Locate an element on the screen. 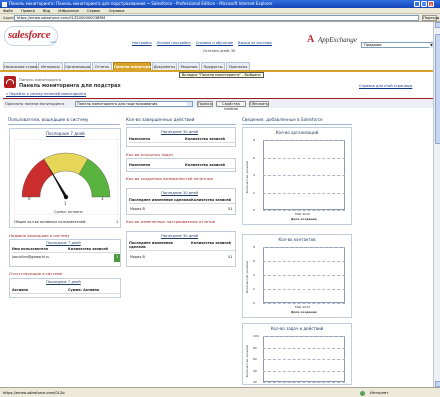  gauge-chart: 0 3 1 Сумма: Активно is located at coordinates (66, 177).